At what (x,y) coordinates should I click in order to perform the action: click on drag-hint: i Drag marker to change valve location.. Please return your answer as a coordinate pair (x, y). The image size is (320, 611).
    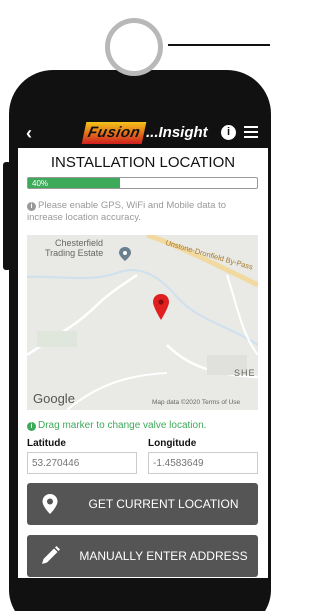
    Looking at the image, I should click on (116, 425).